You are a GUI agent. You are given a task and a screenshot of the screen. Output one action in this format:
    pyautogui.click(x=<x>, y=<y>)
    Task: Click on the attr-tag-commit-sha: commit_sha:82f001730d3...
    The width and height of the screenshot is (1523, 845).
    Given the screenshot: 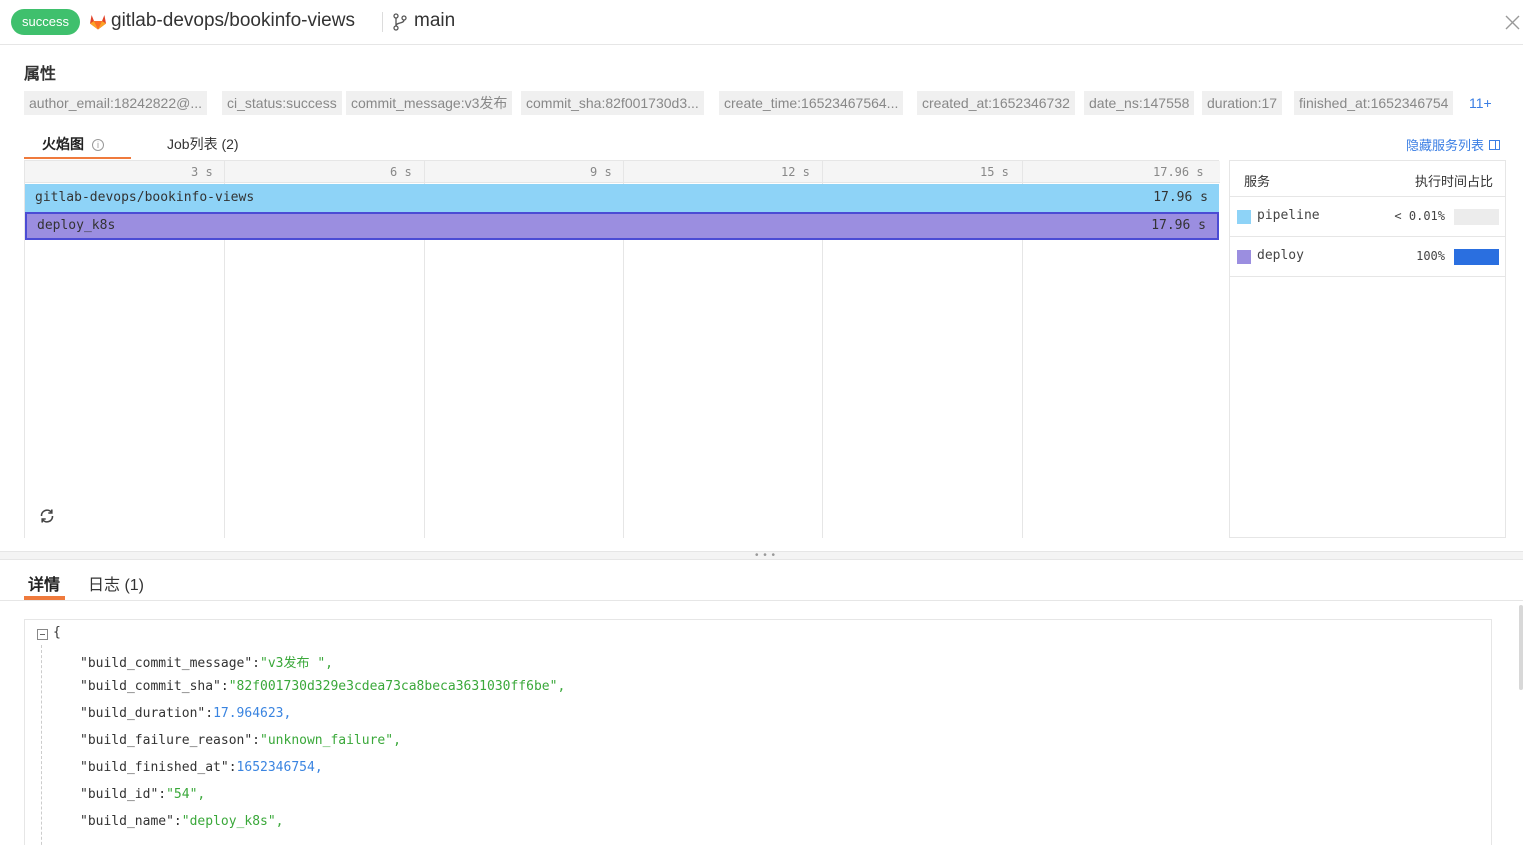 What is the action you would take?
    pyautogui.click(x=612, y=103)
    